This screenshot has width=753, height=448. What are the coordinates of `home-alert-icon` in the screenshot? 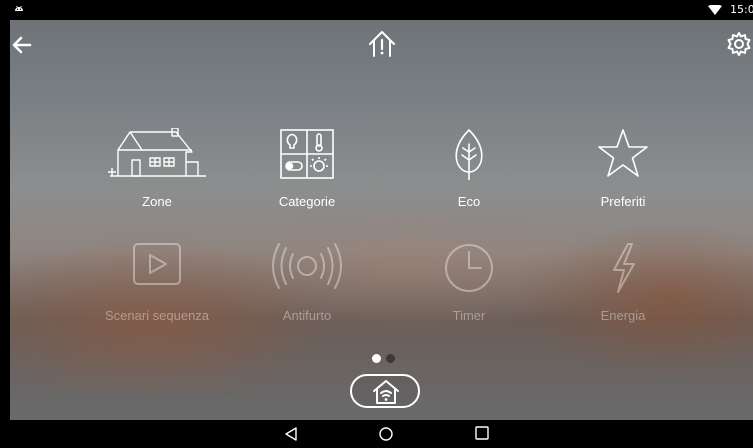 It's located at (382, 44).